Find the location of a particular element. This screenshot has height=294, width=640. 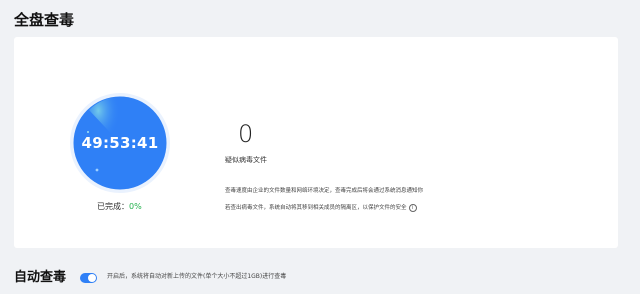

auto-scan-toggle is located at coordinates (88, 278).